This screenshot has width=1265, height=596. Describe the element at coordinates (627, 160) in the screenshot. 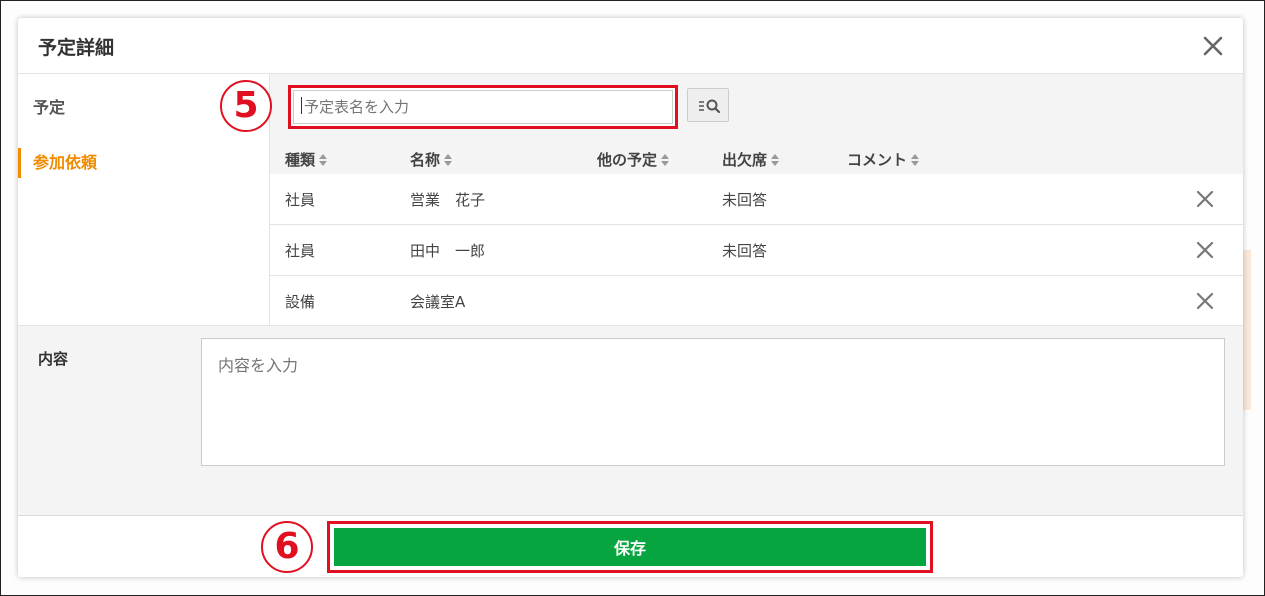

I see `column-other-schedule-label: 他の予定` at that location.